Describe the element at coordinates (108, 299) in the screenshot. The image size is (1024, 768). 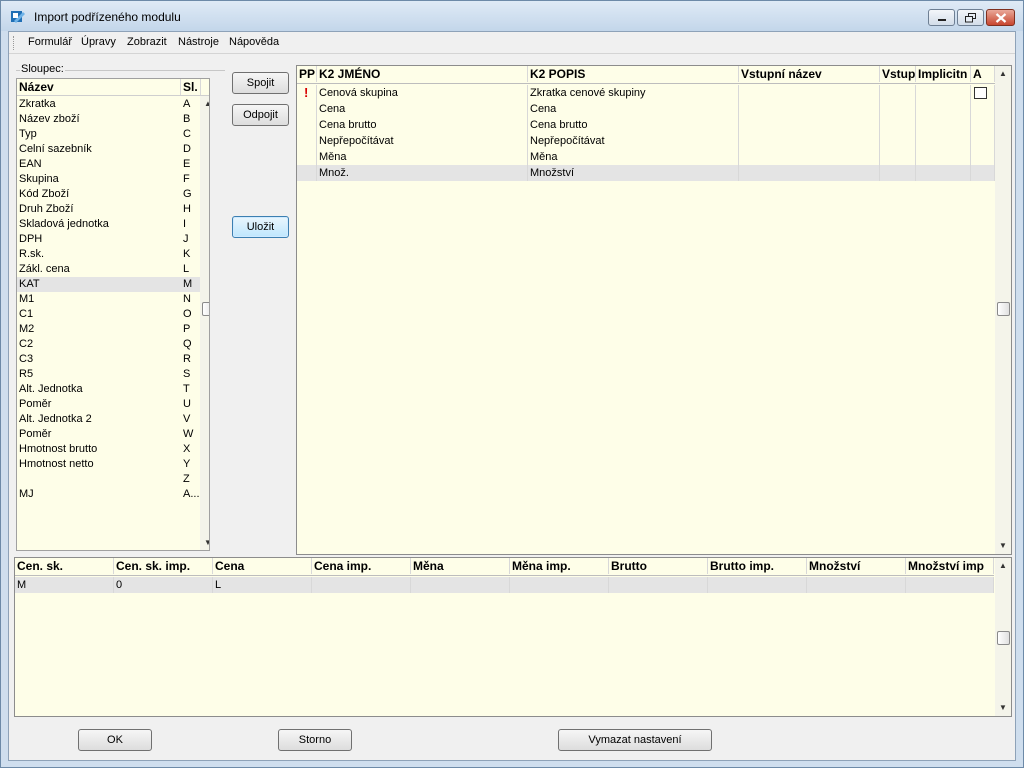
I see `list-item: M1 N` at that location.